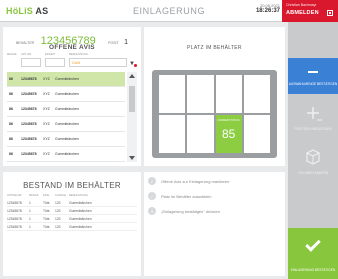 This screenshot has height=279, width=338. I want to click on filter-einheit-label: EINHEIT, so click(50, 54).